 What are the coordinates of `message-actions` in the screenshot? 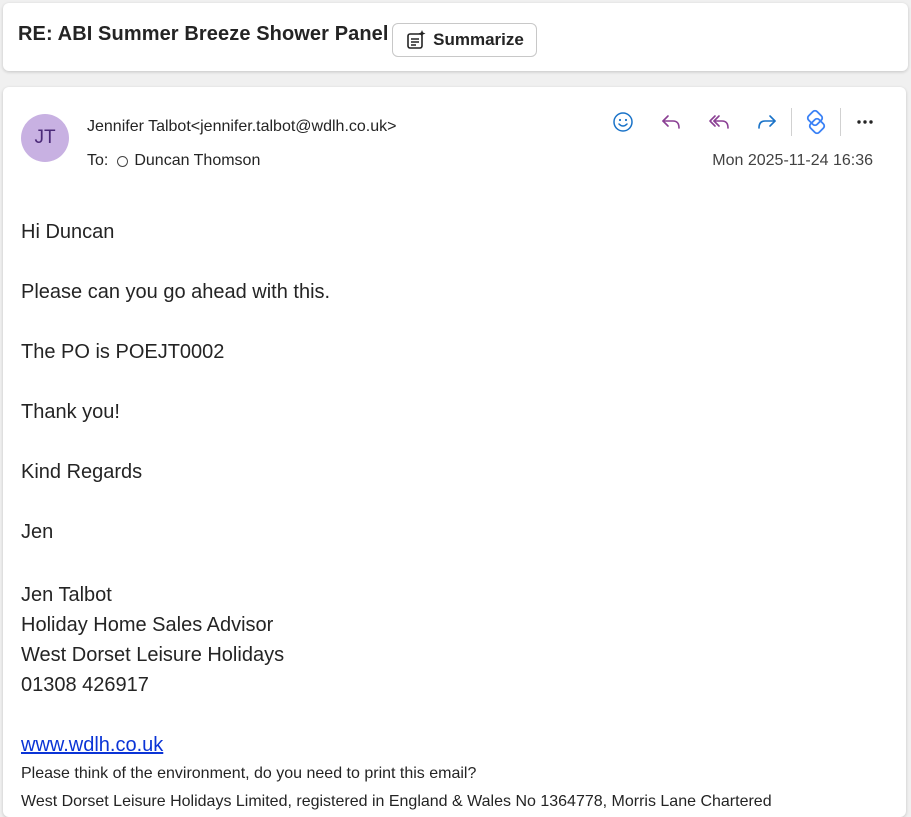 It's located at (744, 122).